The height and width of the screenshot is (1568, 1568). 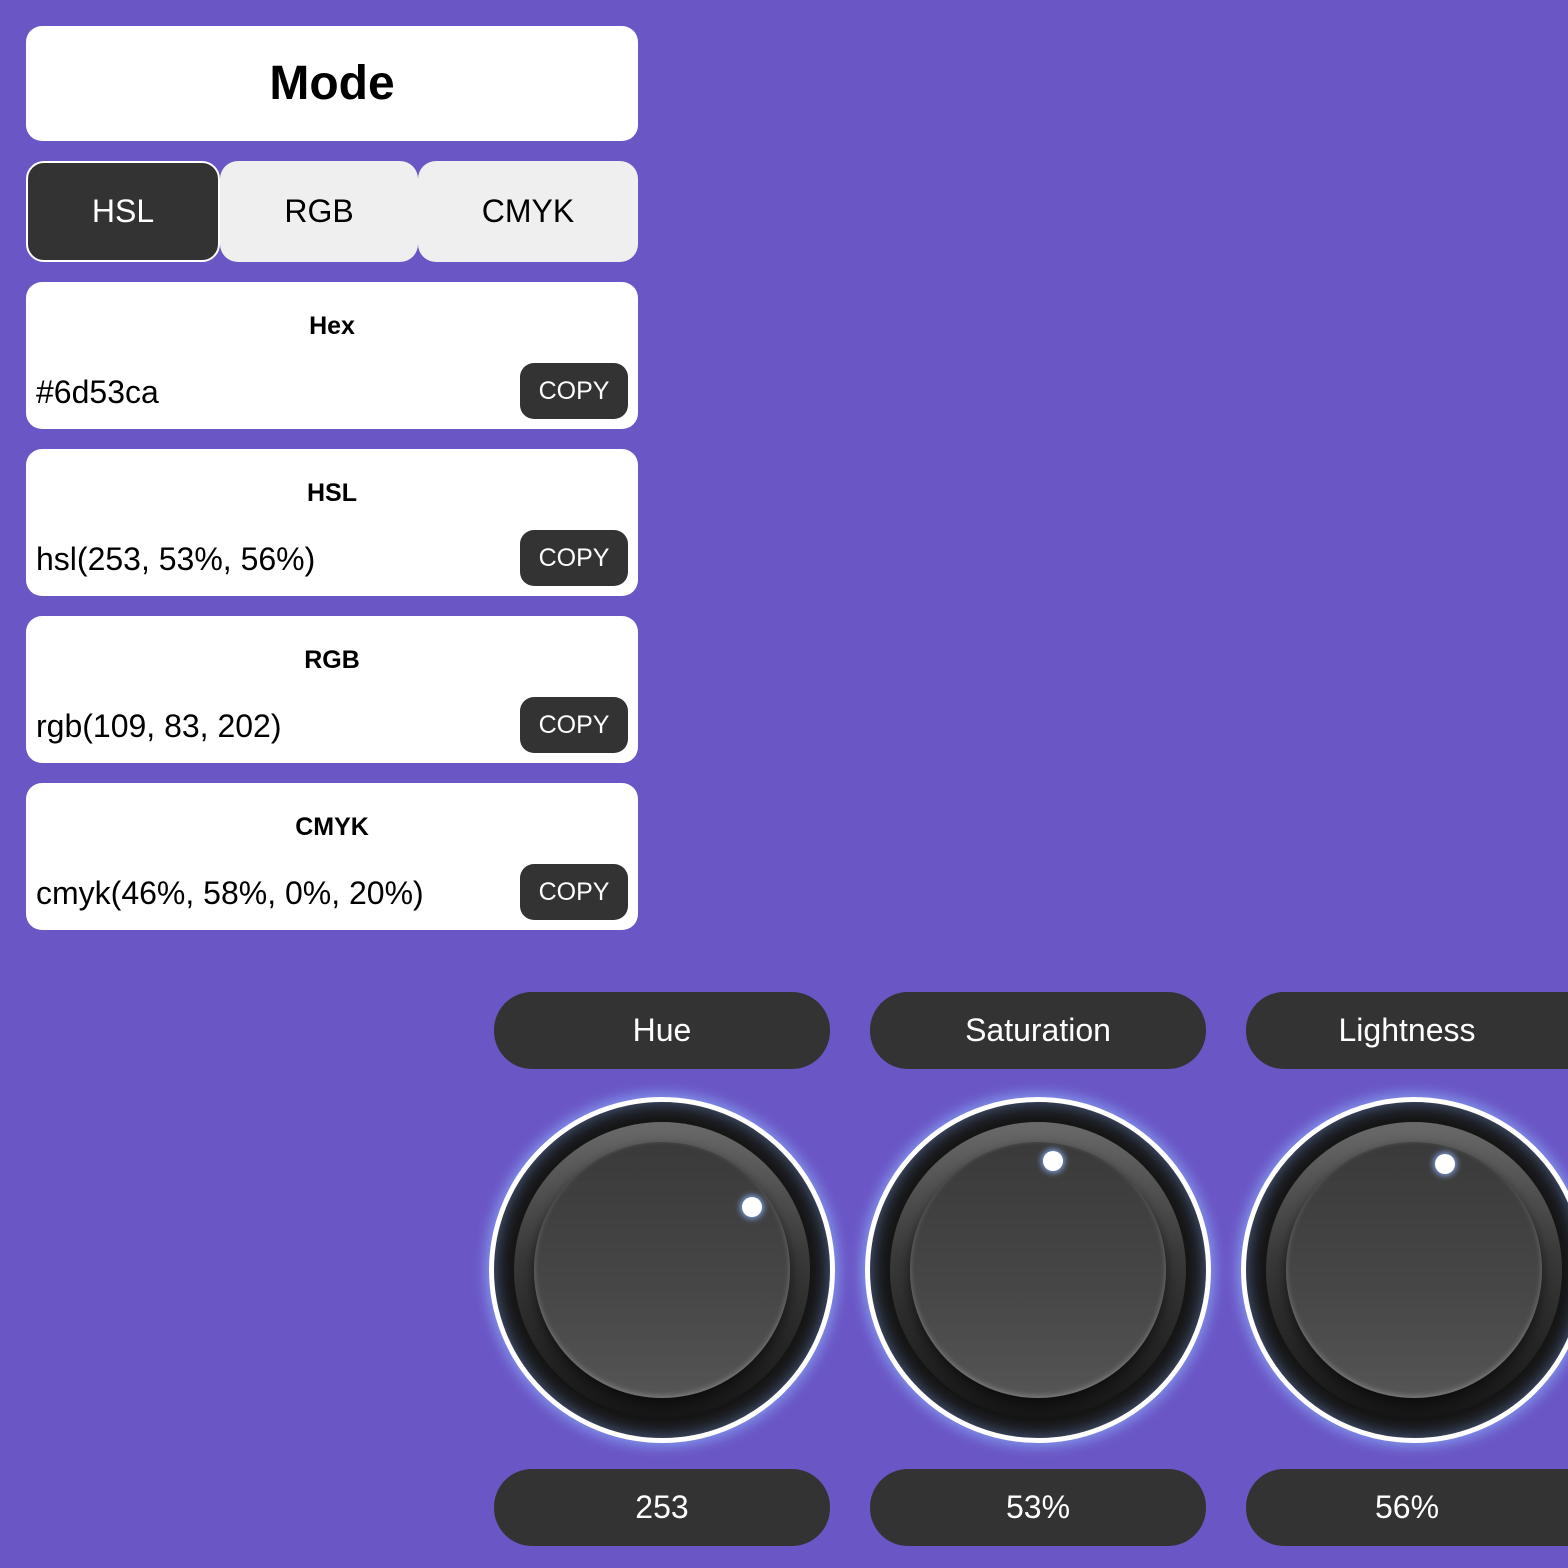 I want to click on hue-knob-indicator, so click(x=751, y=1206).